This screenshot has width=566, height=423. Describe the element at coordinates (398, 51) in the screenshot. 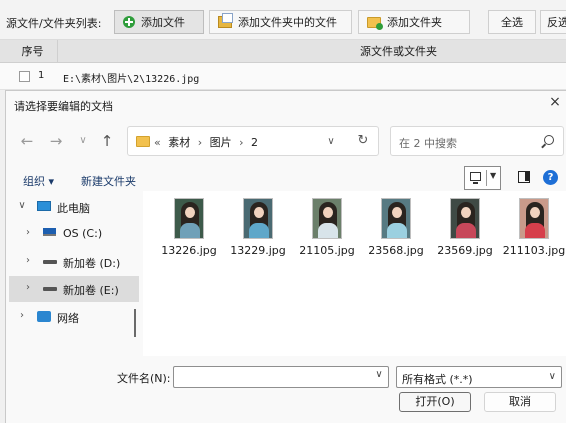

I see `column-header-source: 源文件或文件夹` at that location.